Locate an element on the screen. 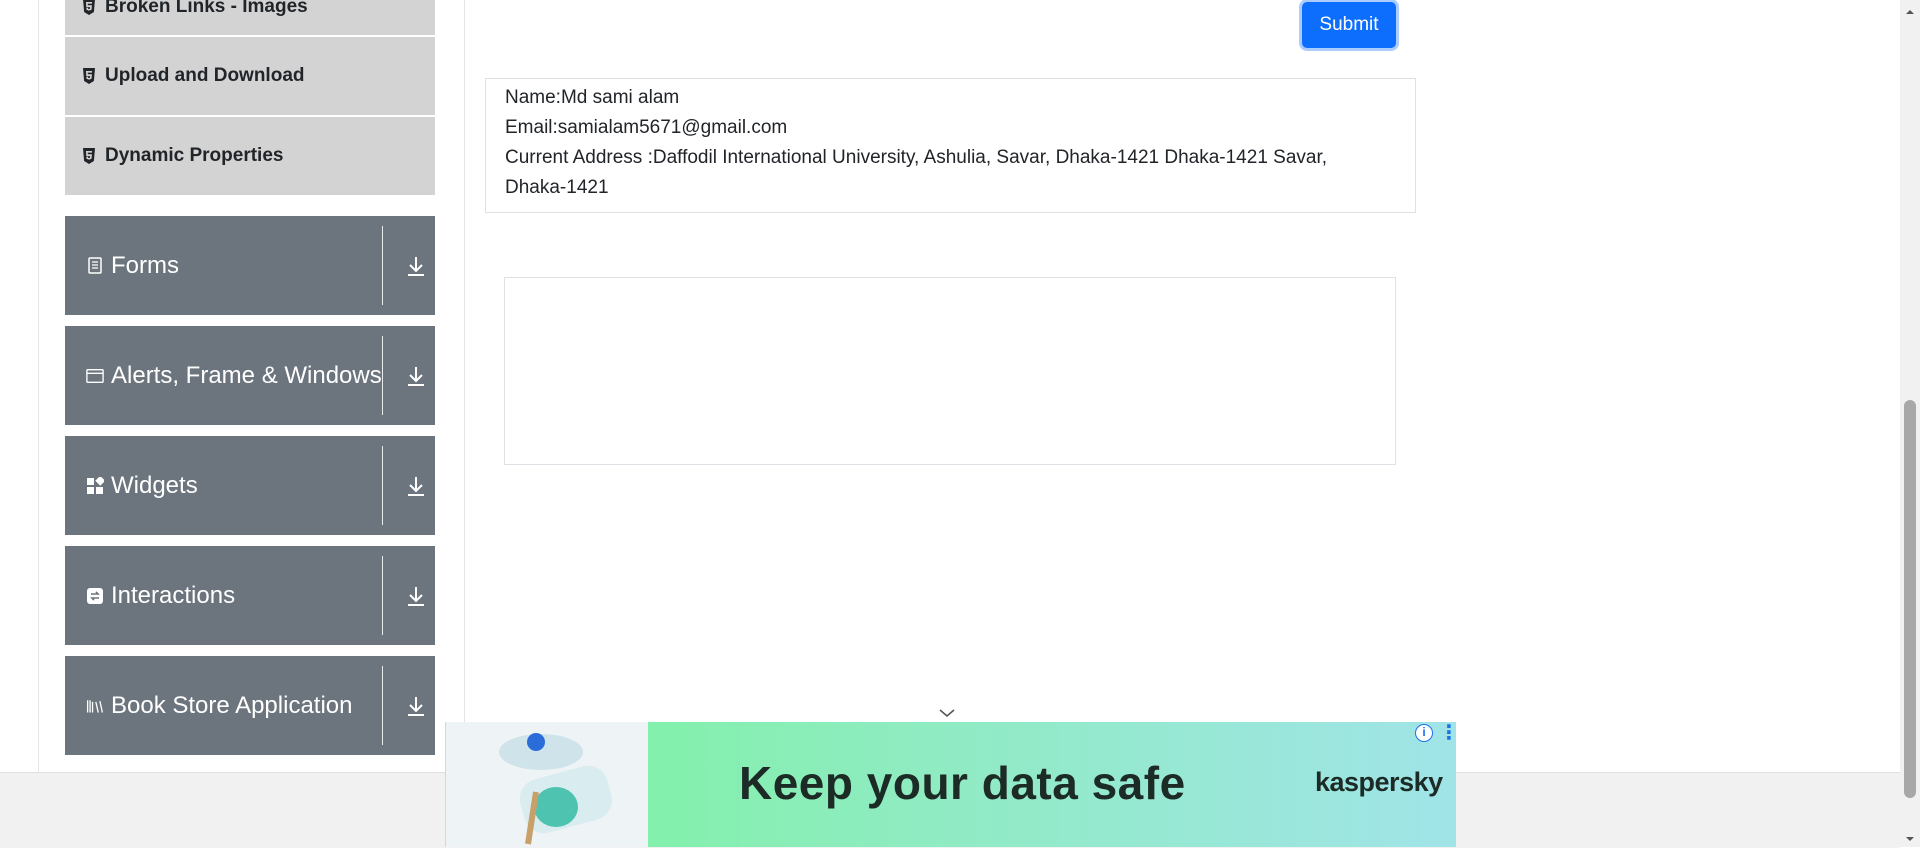 Image resolution: width=1920 pixels, height=849 pixels. sidebar-item-upload-download: Upload and Download is located at coordinates (250, 76).